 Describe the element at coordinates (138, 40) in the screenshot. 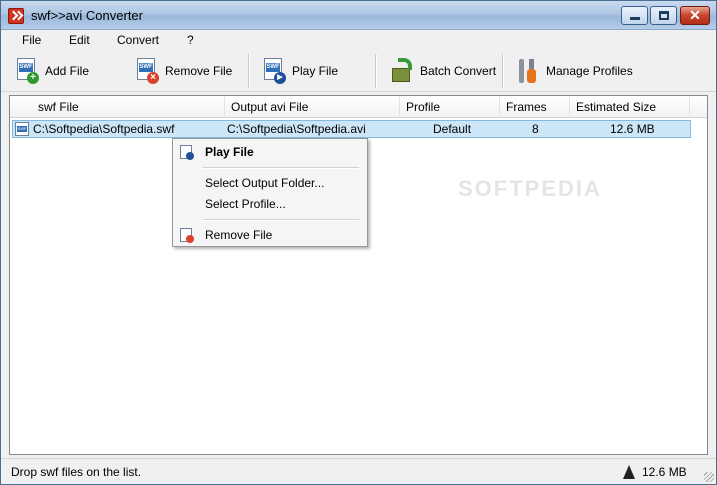

I see `menu-convert: Convert` at that location.